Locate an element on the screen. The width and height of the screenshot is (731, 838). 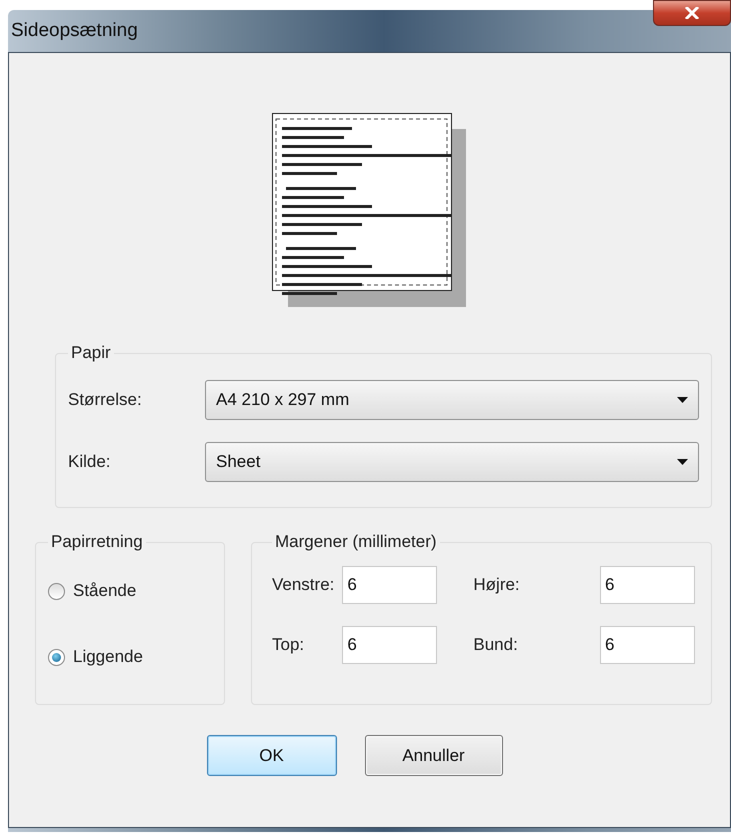
field-label: Højre: is located at coordinates (496, 585).